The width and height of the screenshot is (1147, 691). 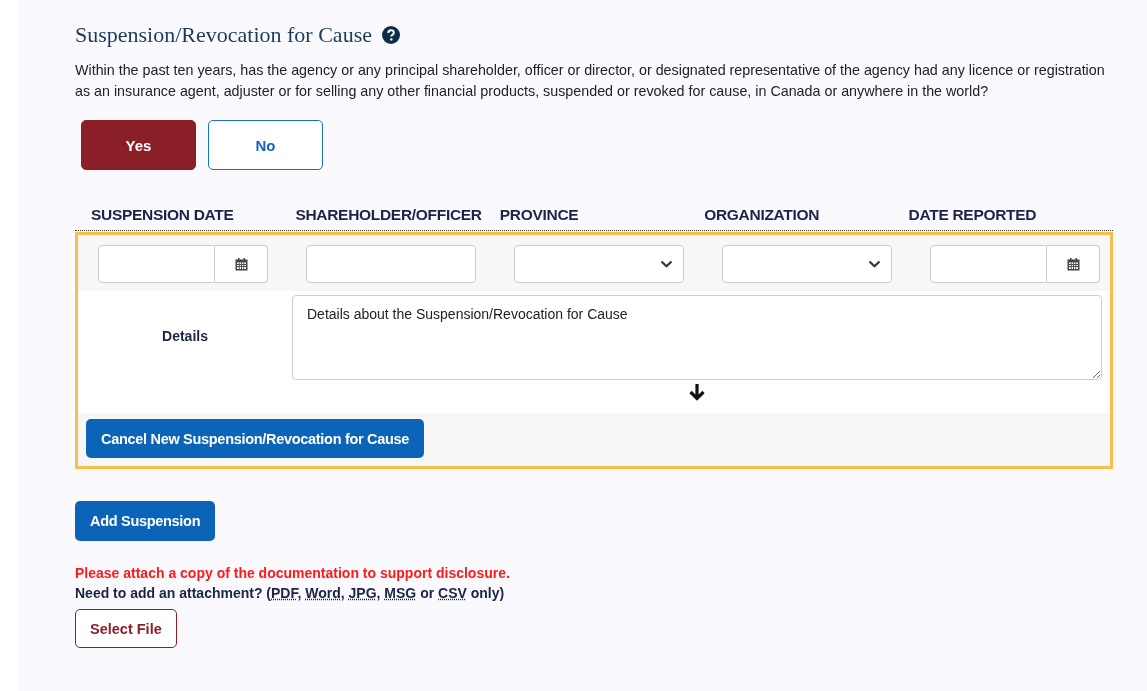 What do you see at coordinates (697, 337) in the screenshot?
I see `details-textarea: Details about the Suspension/Revocation for Cause` at bounding box center [697, 337].